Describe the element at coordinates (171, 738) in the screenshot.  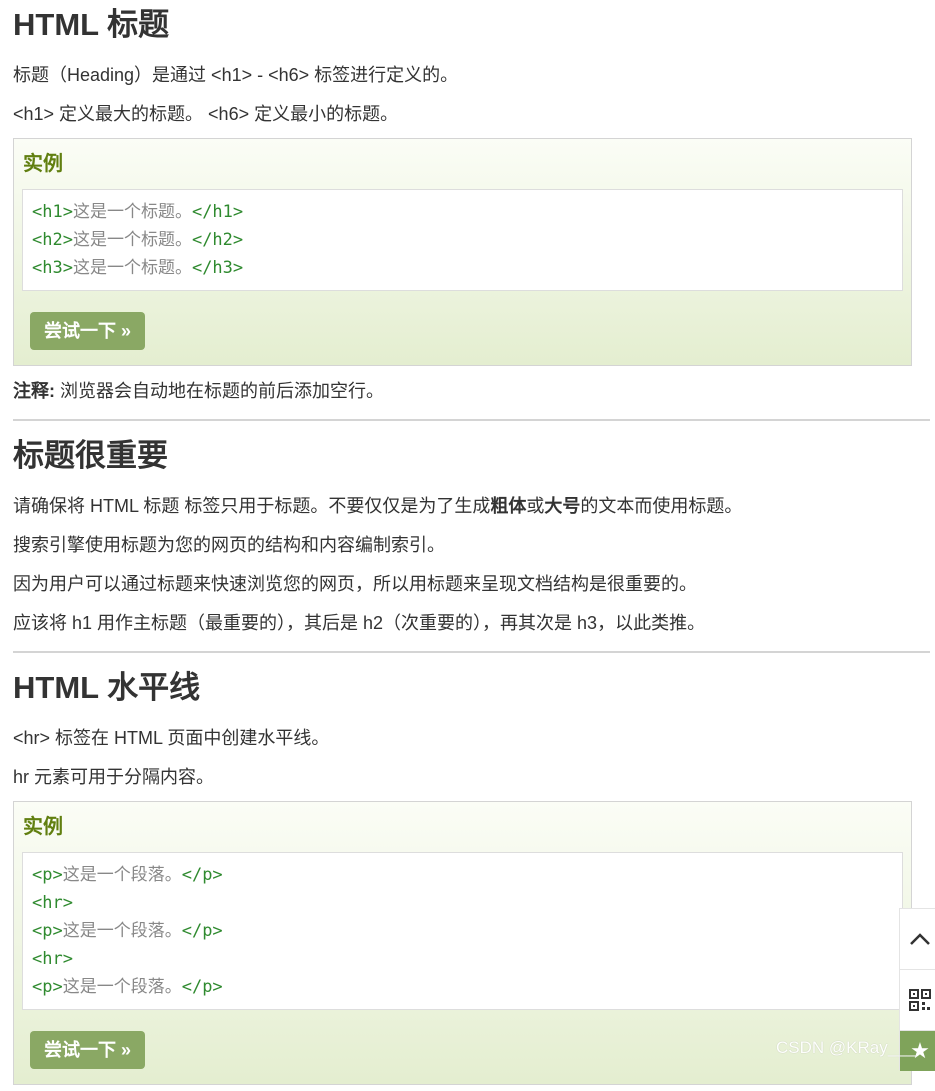
I see `paragraph: <hr> 标签在 HTML 页面中创建水平线。` at that location.